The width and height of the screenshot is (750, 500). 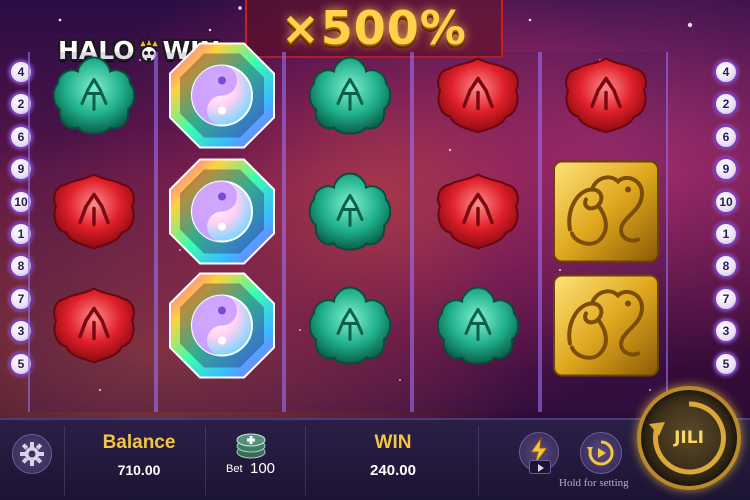 What do you see at coordinates (374, 29) in the screenshot?
I see `multiplier-banner: ×500%` at bounding box center [374, 29].